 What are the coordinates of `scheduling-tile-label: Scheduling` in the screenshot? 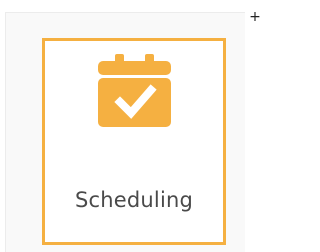 It's located at (134, 200).